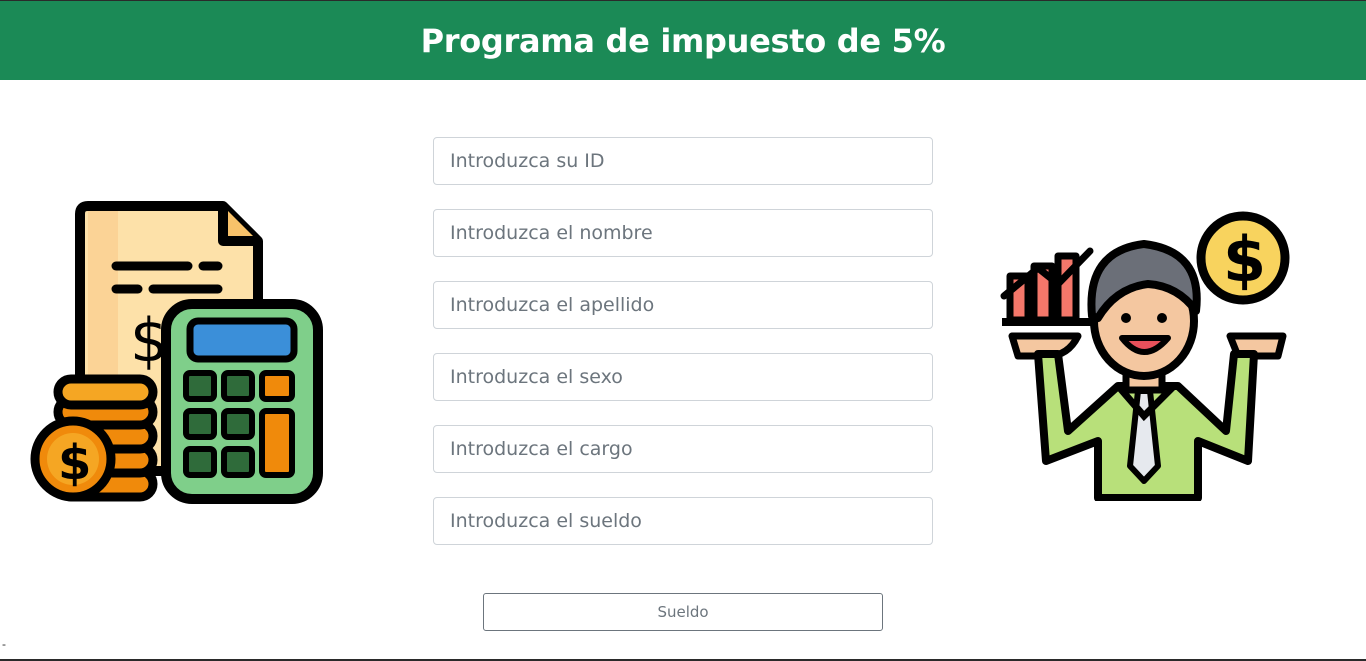 This screenshot has width=1366, height=661. I want to click on businessman-money-icon: $, so click(1145, 356).